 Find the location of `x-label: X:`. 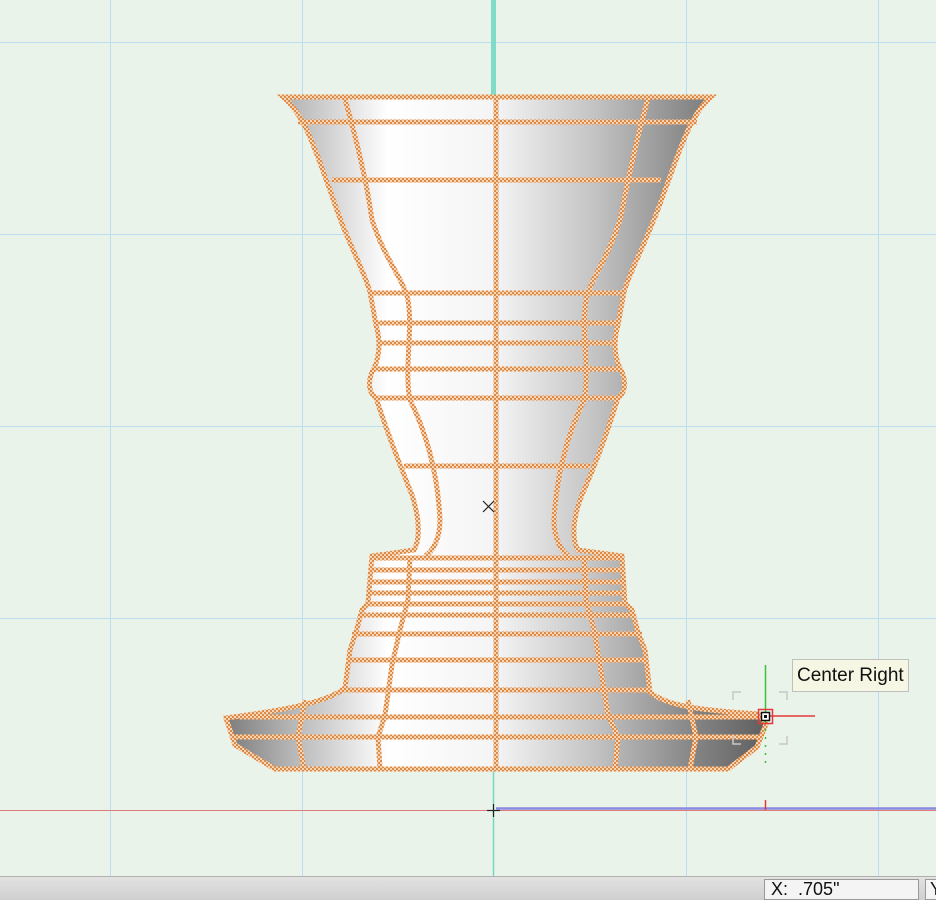

x-label: X: is located at coordinates (780, 889).